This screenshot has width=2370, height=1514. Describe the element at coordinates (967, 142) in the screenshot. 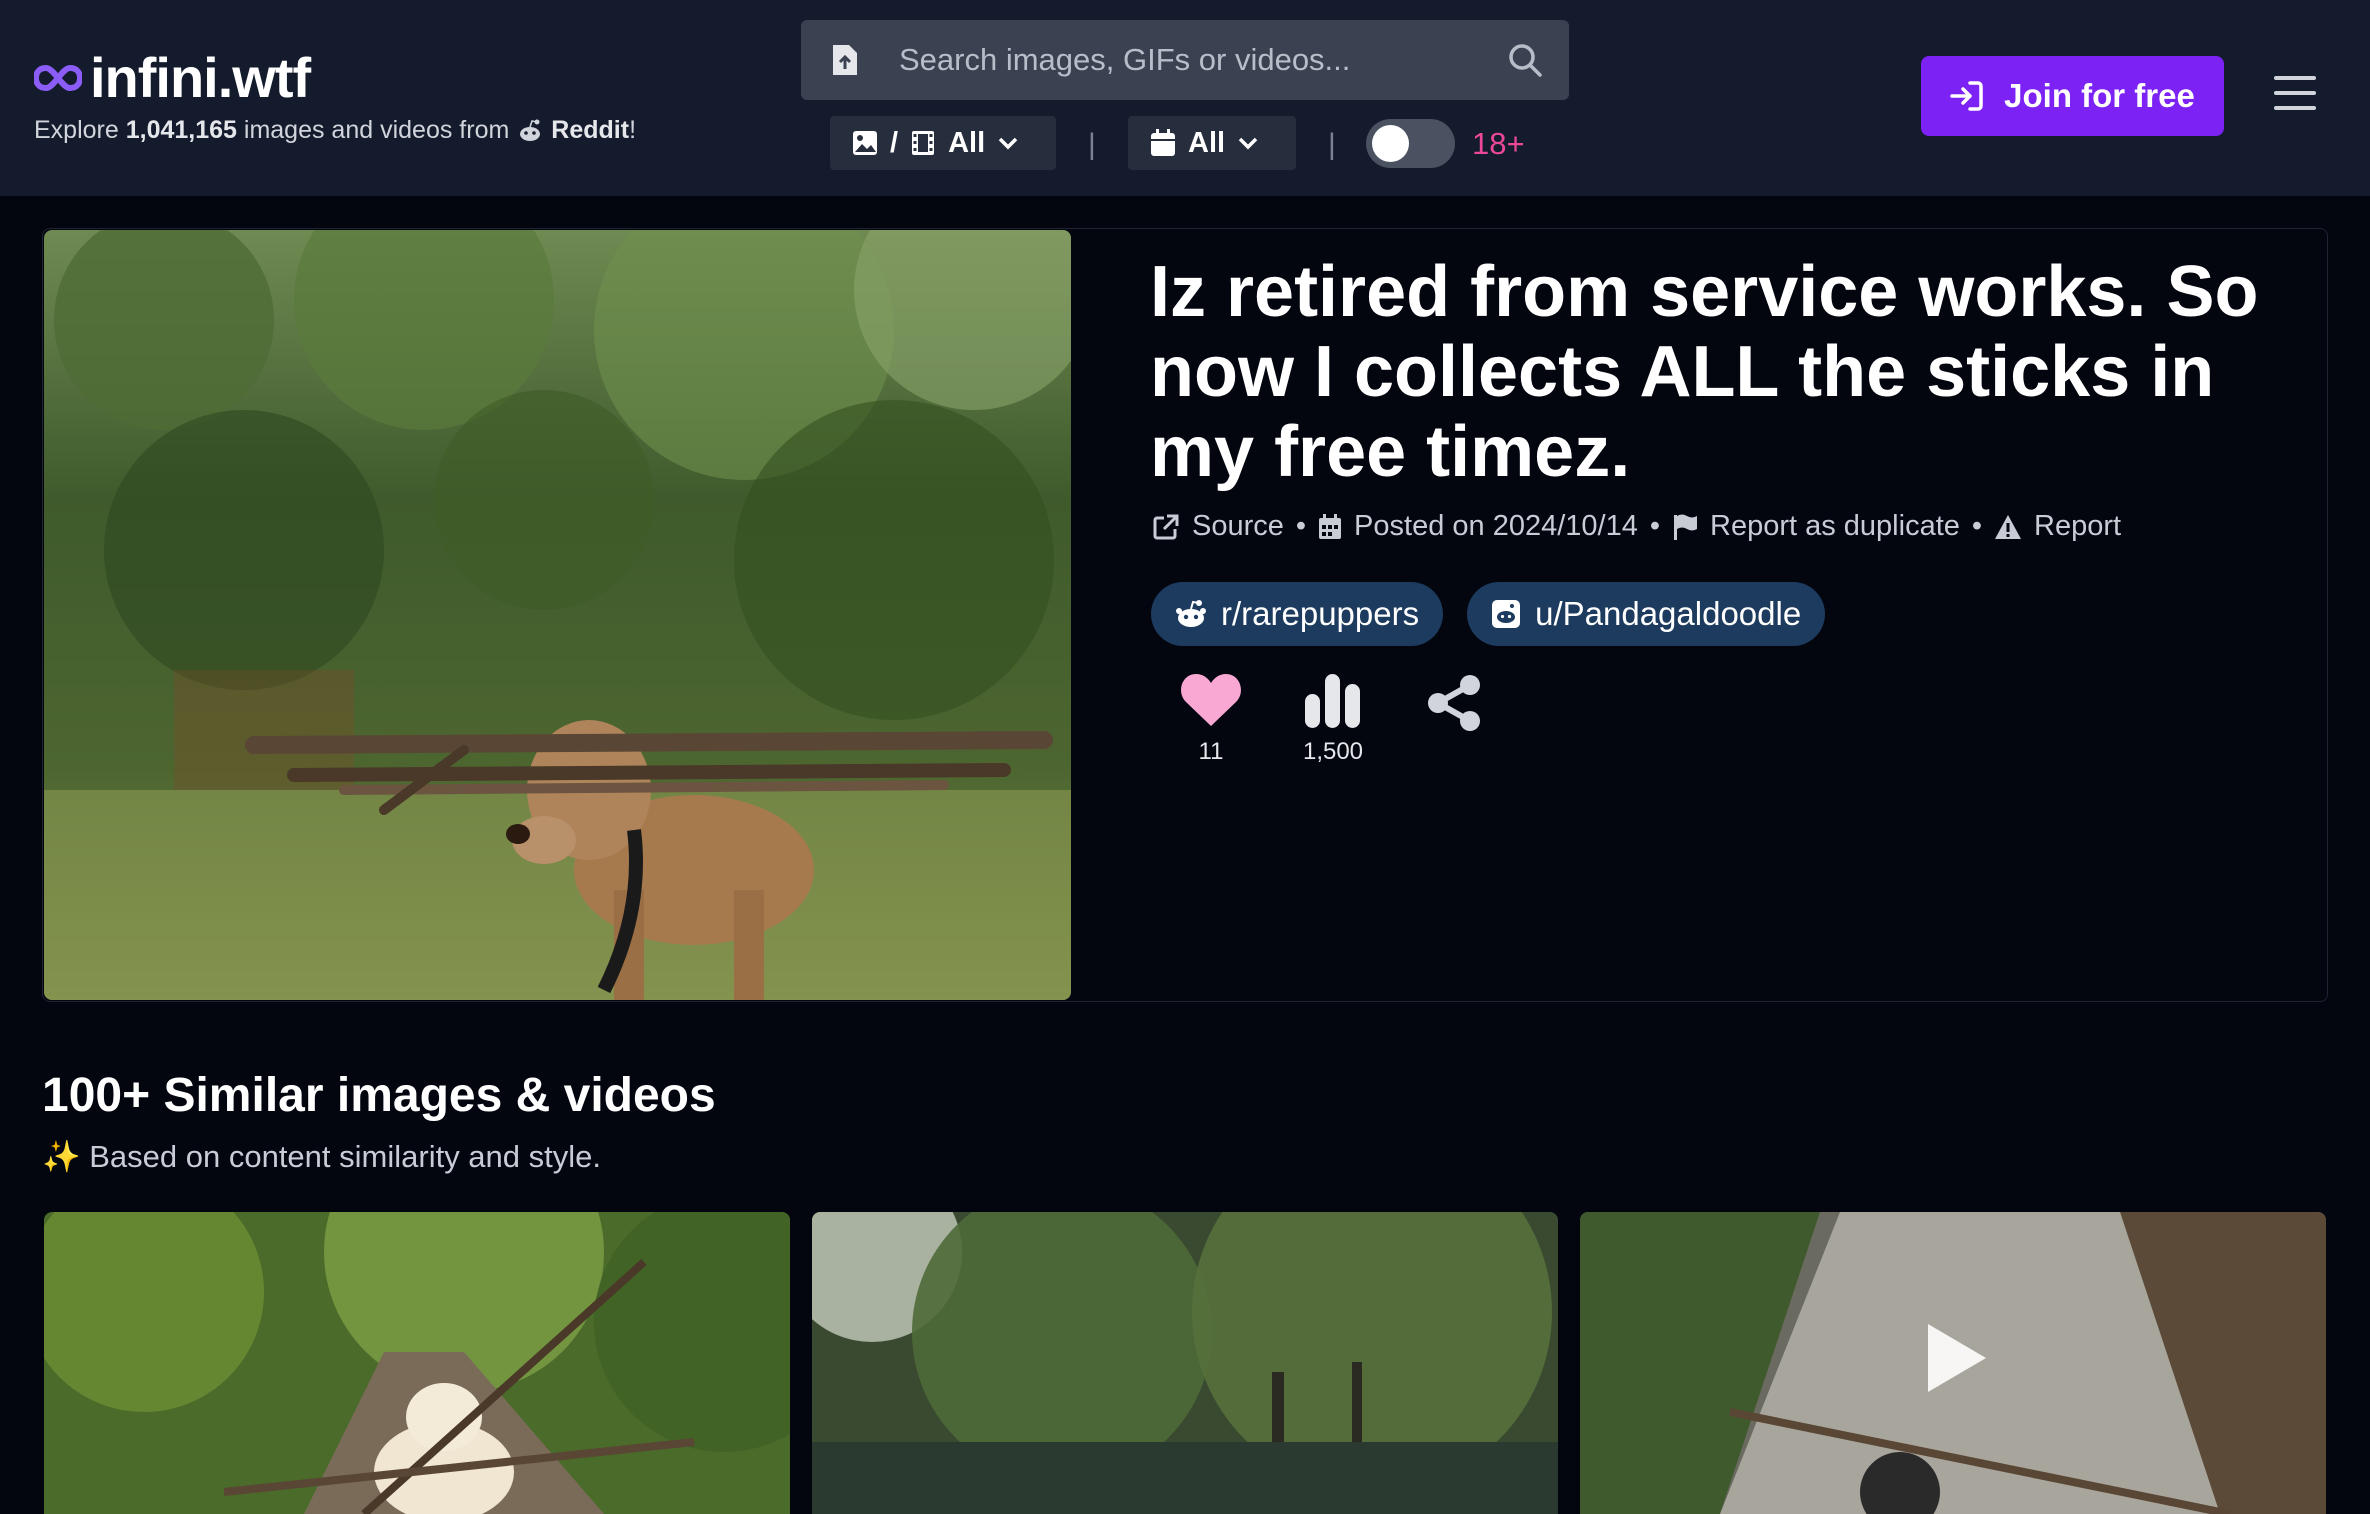

I see `media-filter-label: All` at that location.